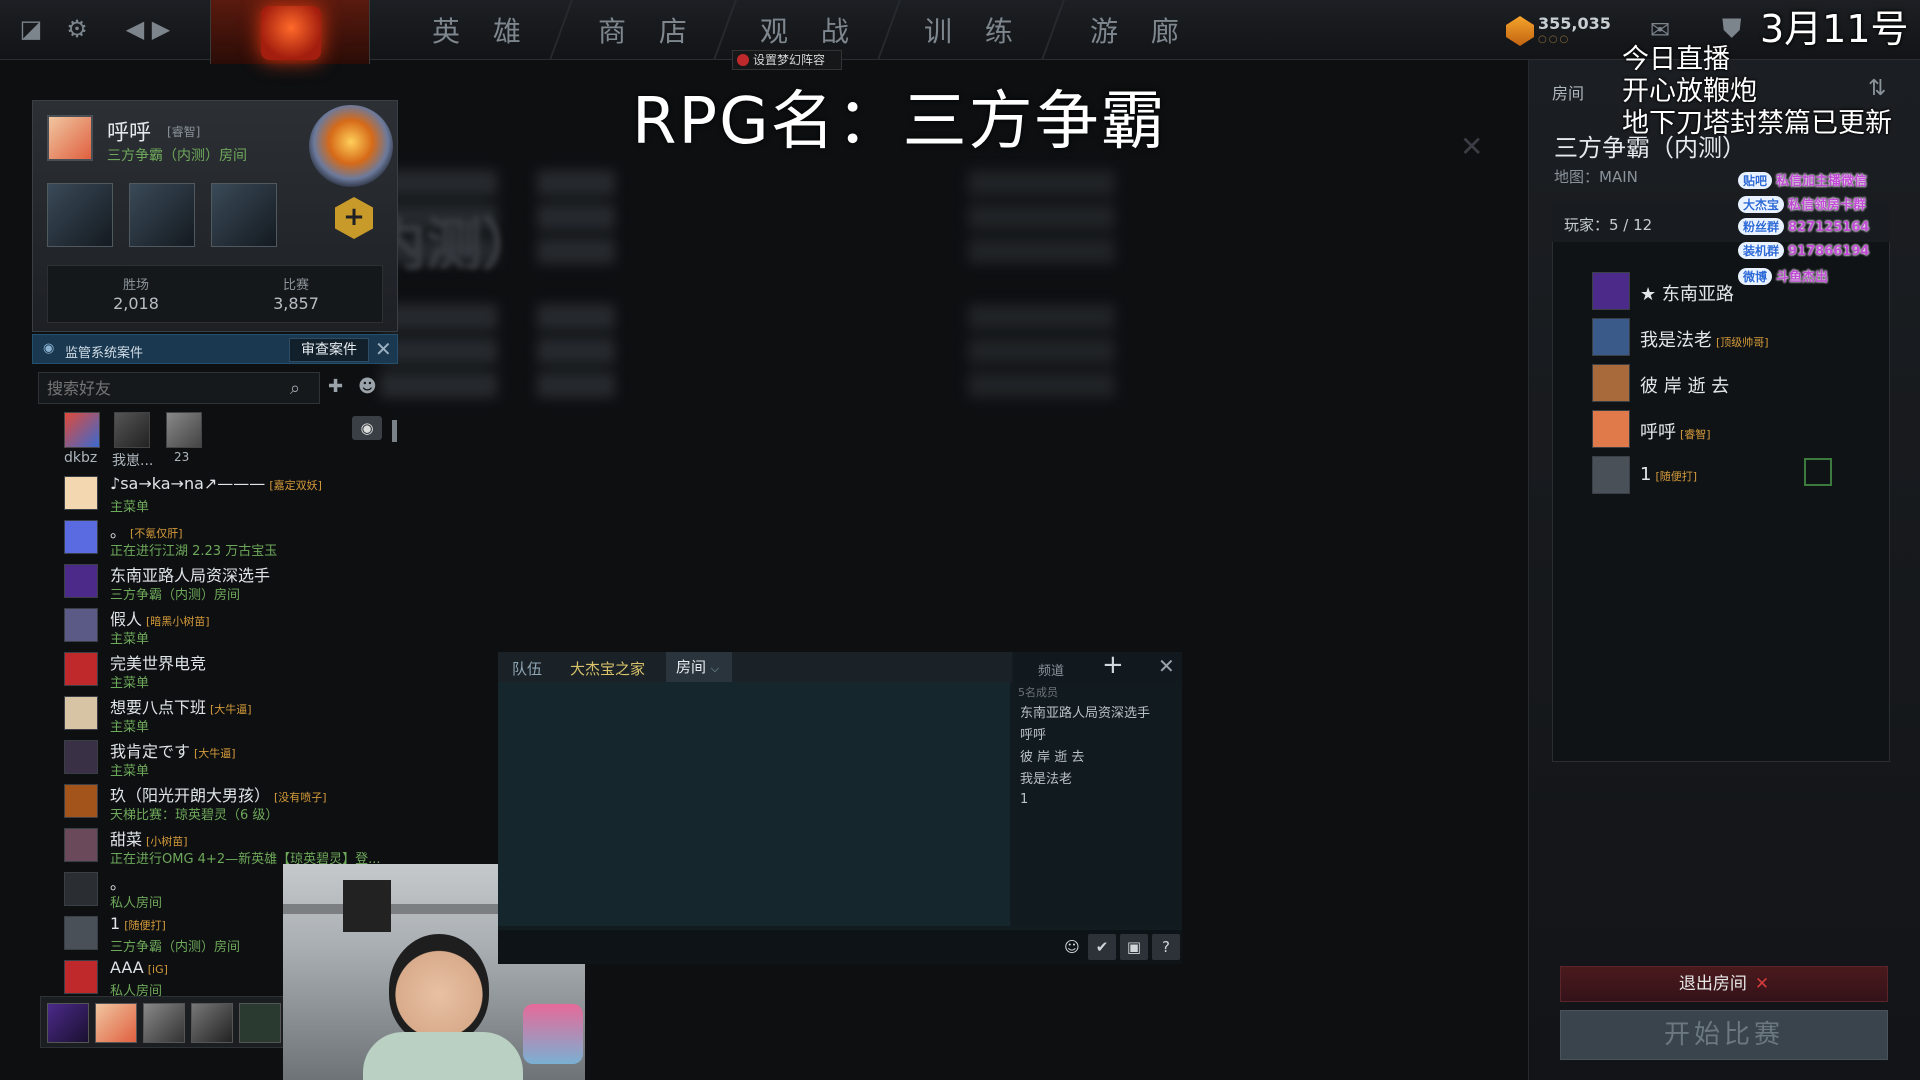 The width and height of the screenshot is (1920, 1080). Describe the element at coordinates (1829, 251) in the screenshot. I see `badge-text: 917866194` at that location.